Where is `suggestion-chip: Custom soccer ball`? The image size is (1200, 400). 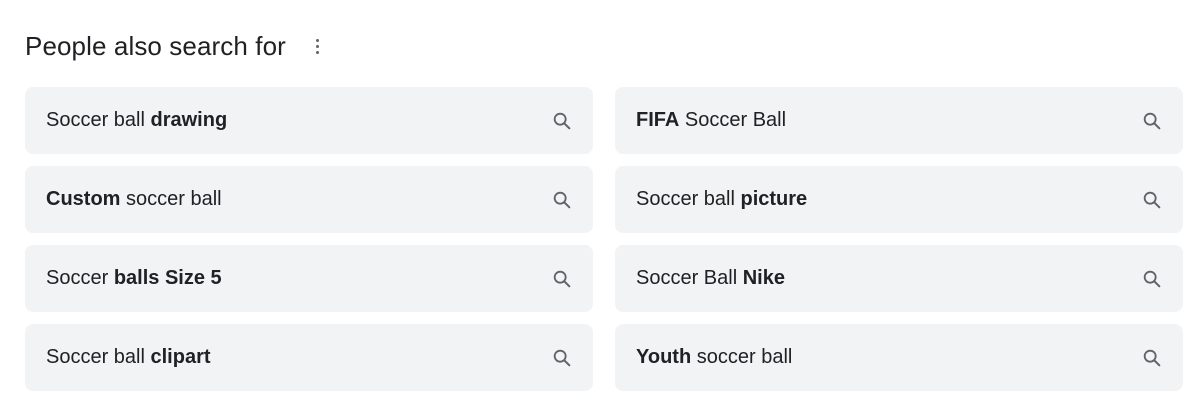 suggestion-chip: Custom soccer ball is located at coordinates (309, 199).